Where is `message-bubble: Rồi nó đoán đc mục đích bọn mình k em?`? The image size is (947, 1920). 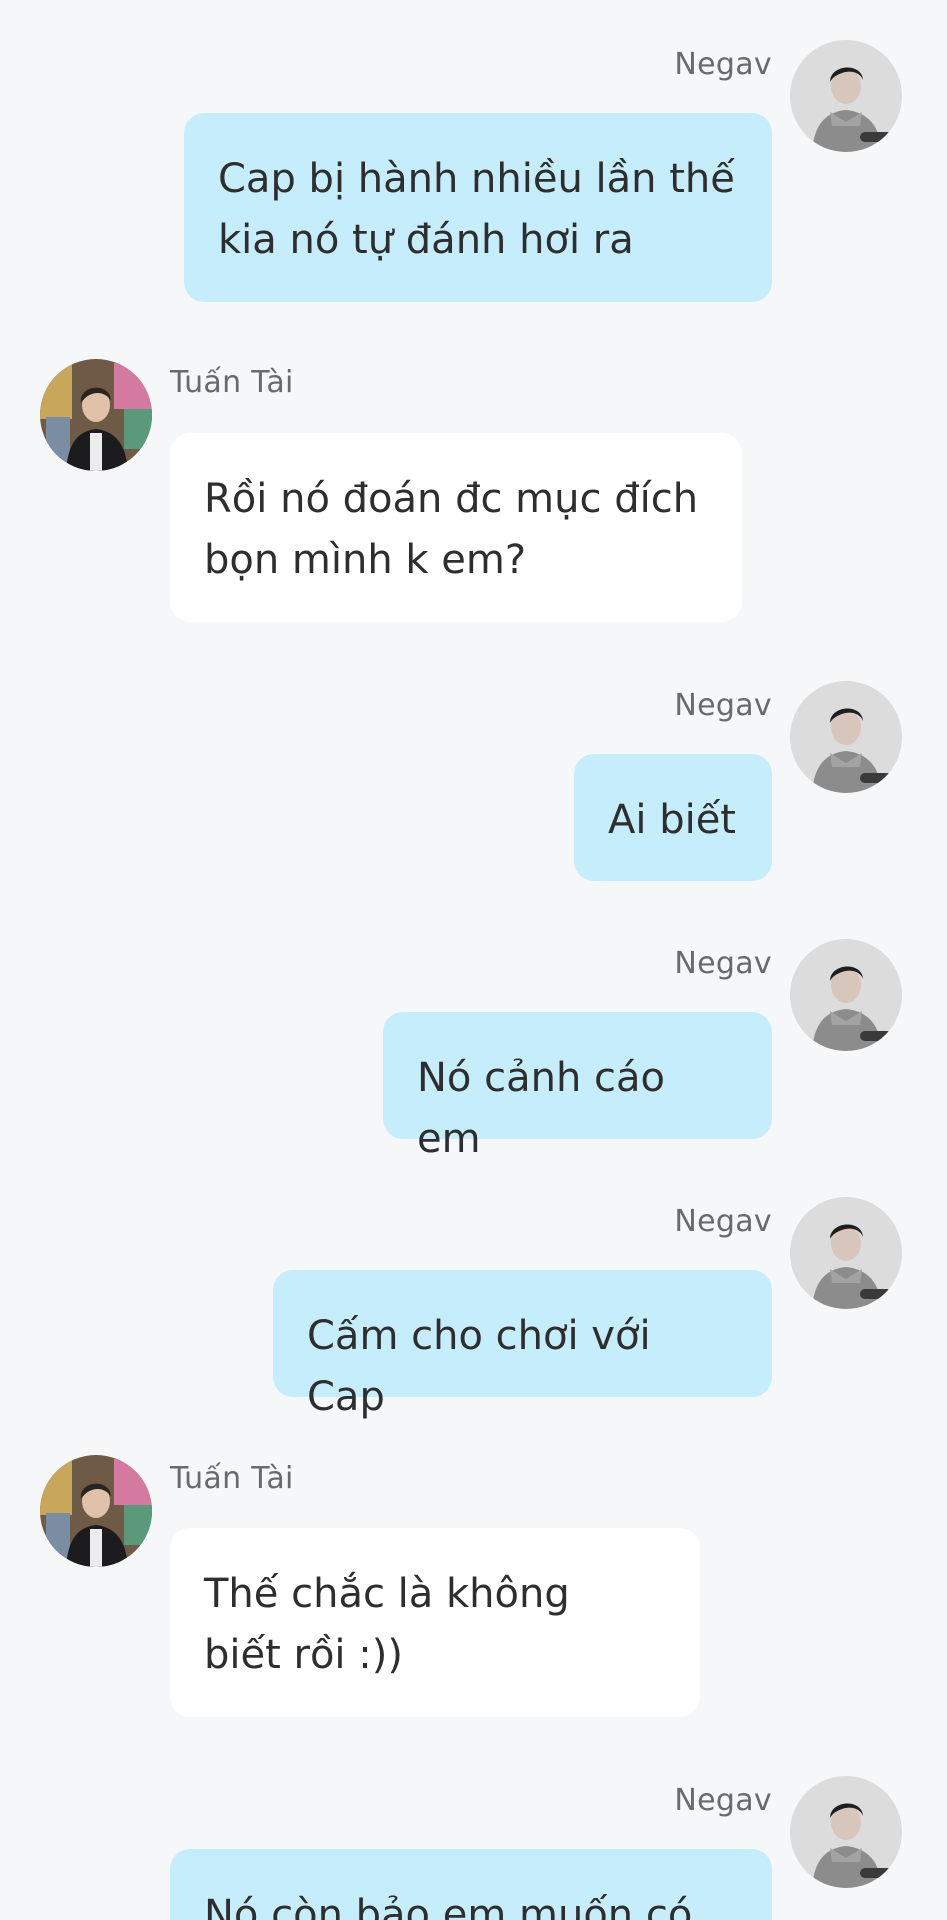
message-bubble: Rồi nó đoán đc mục đích bọn mình k em? is located at coordinates (456, 527).